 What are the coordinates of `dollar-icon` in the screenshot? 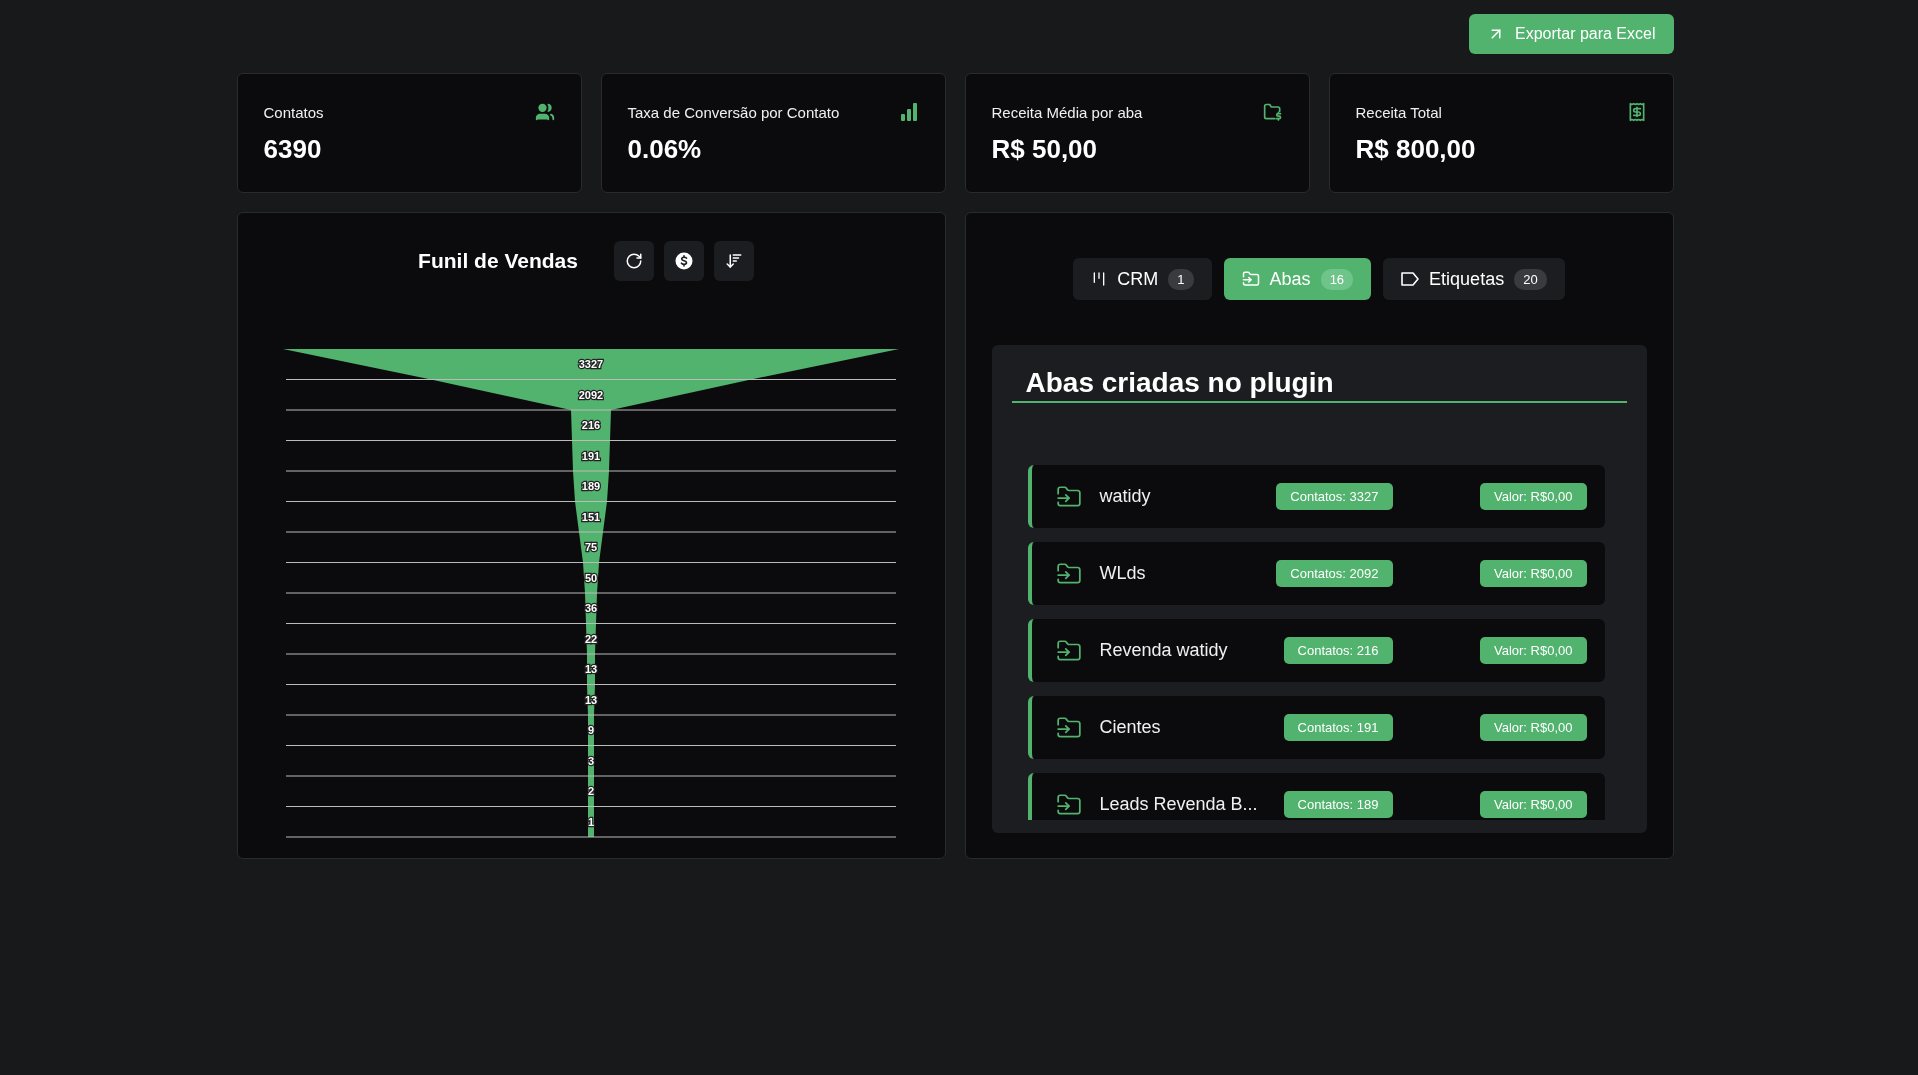 It's located at (683, 261).